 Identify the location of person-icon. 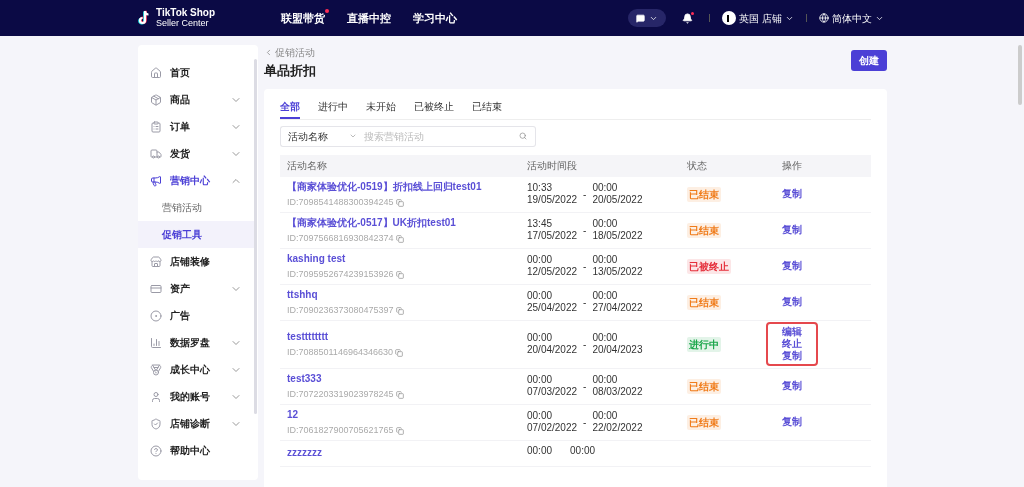
(156, 396).